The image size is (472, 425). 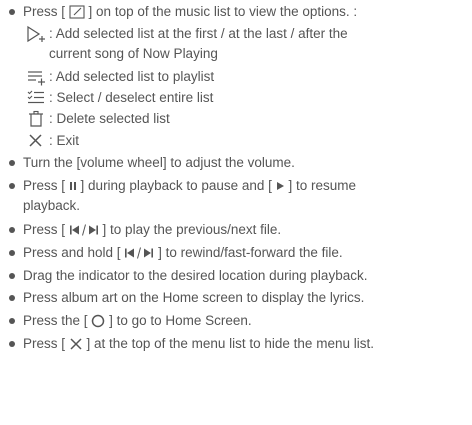 I want to click on pause-text-line2: playback., so click(x=52, y=205).